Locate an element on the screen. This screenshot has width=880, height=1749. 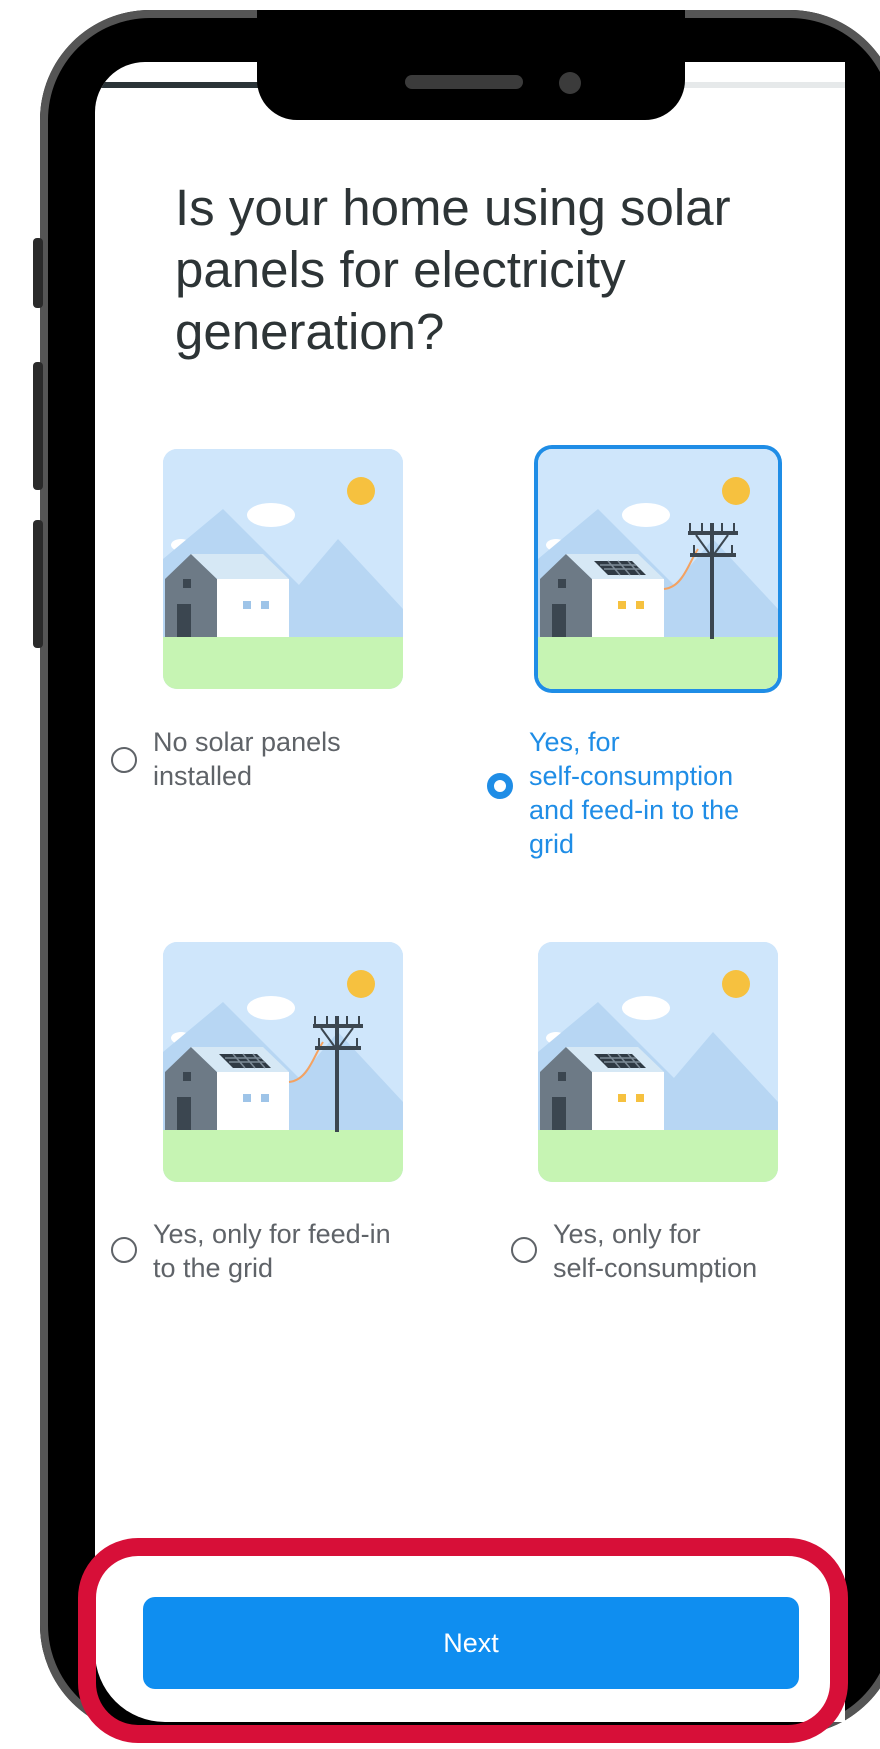
option-image-self-consumption-only is located at coordinates (658, 1062).